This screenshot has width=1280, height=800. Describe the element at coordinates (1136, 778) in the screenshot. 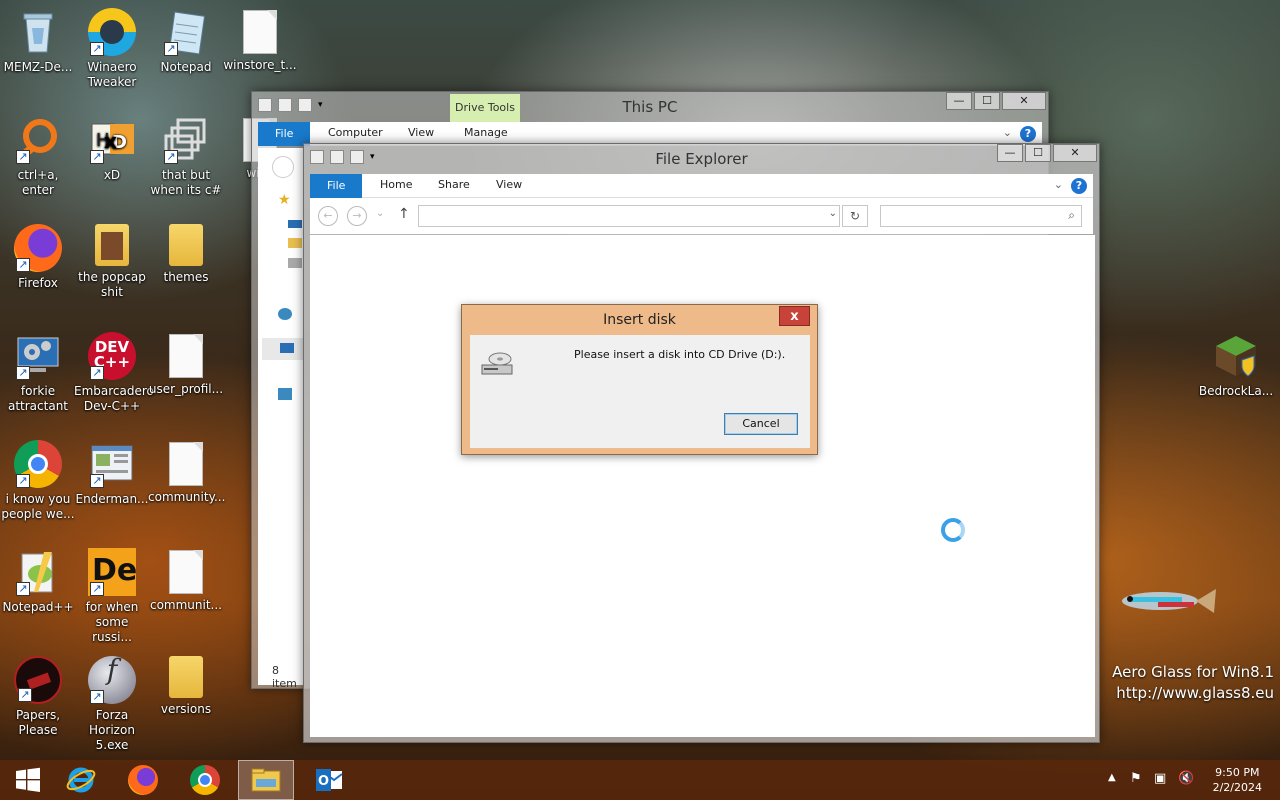

I see `action-center-flag-icon: ⚑` at that location.